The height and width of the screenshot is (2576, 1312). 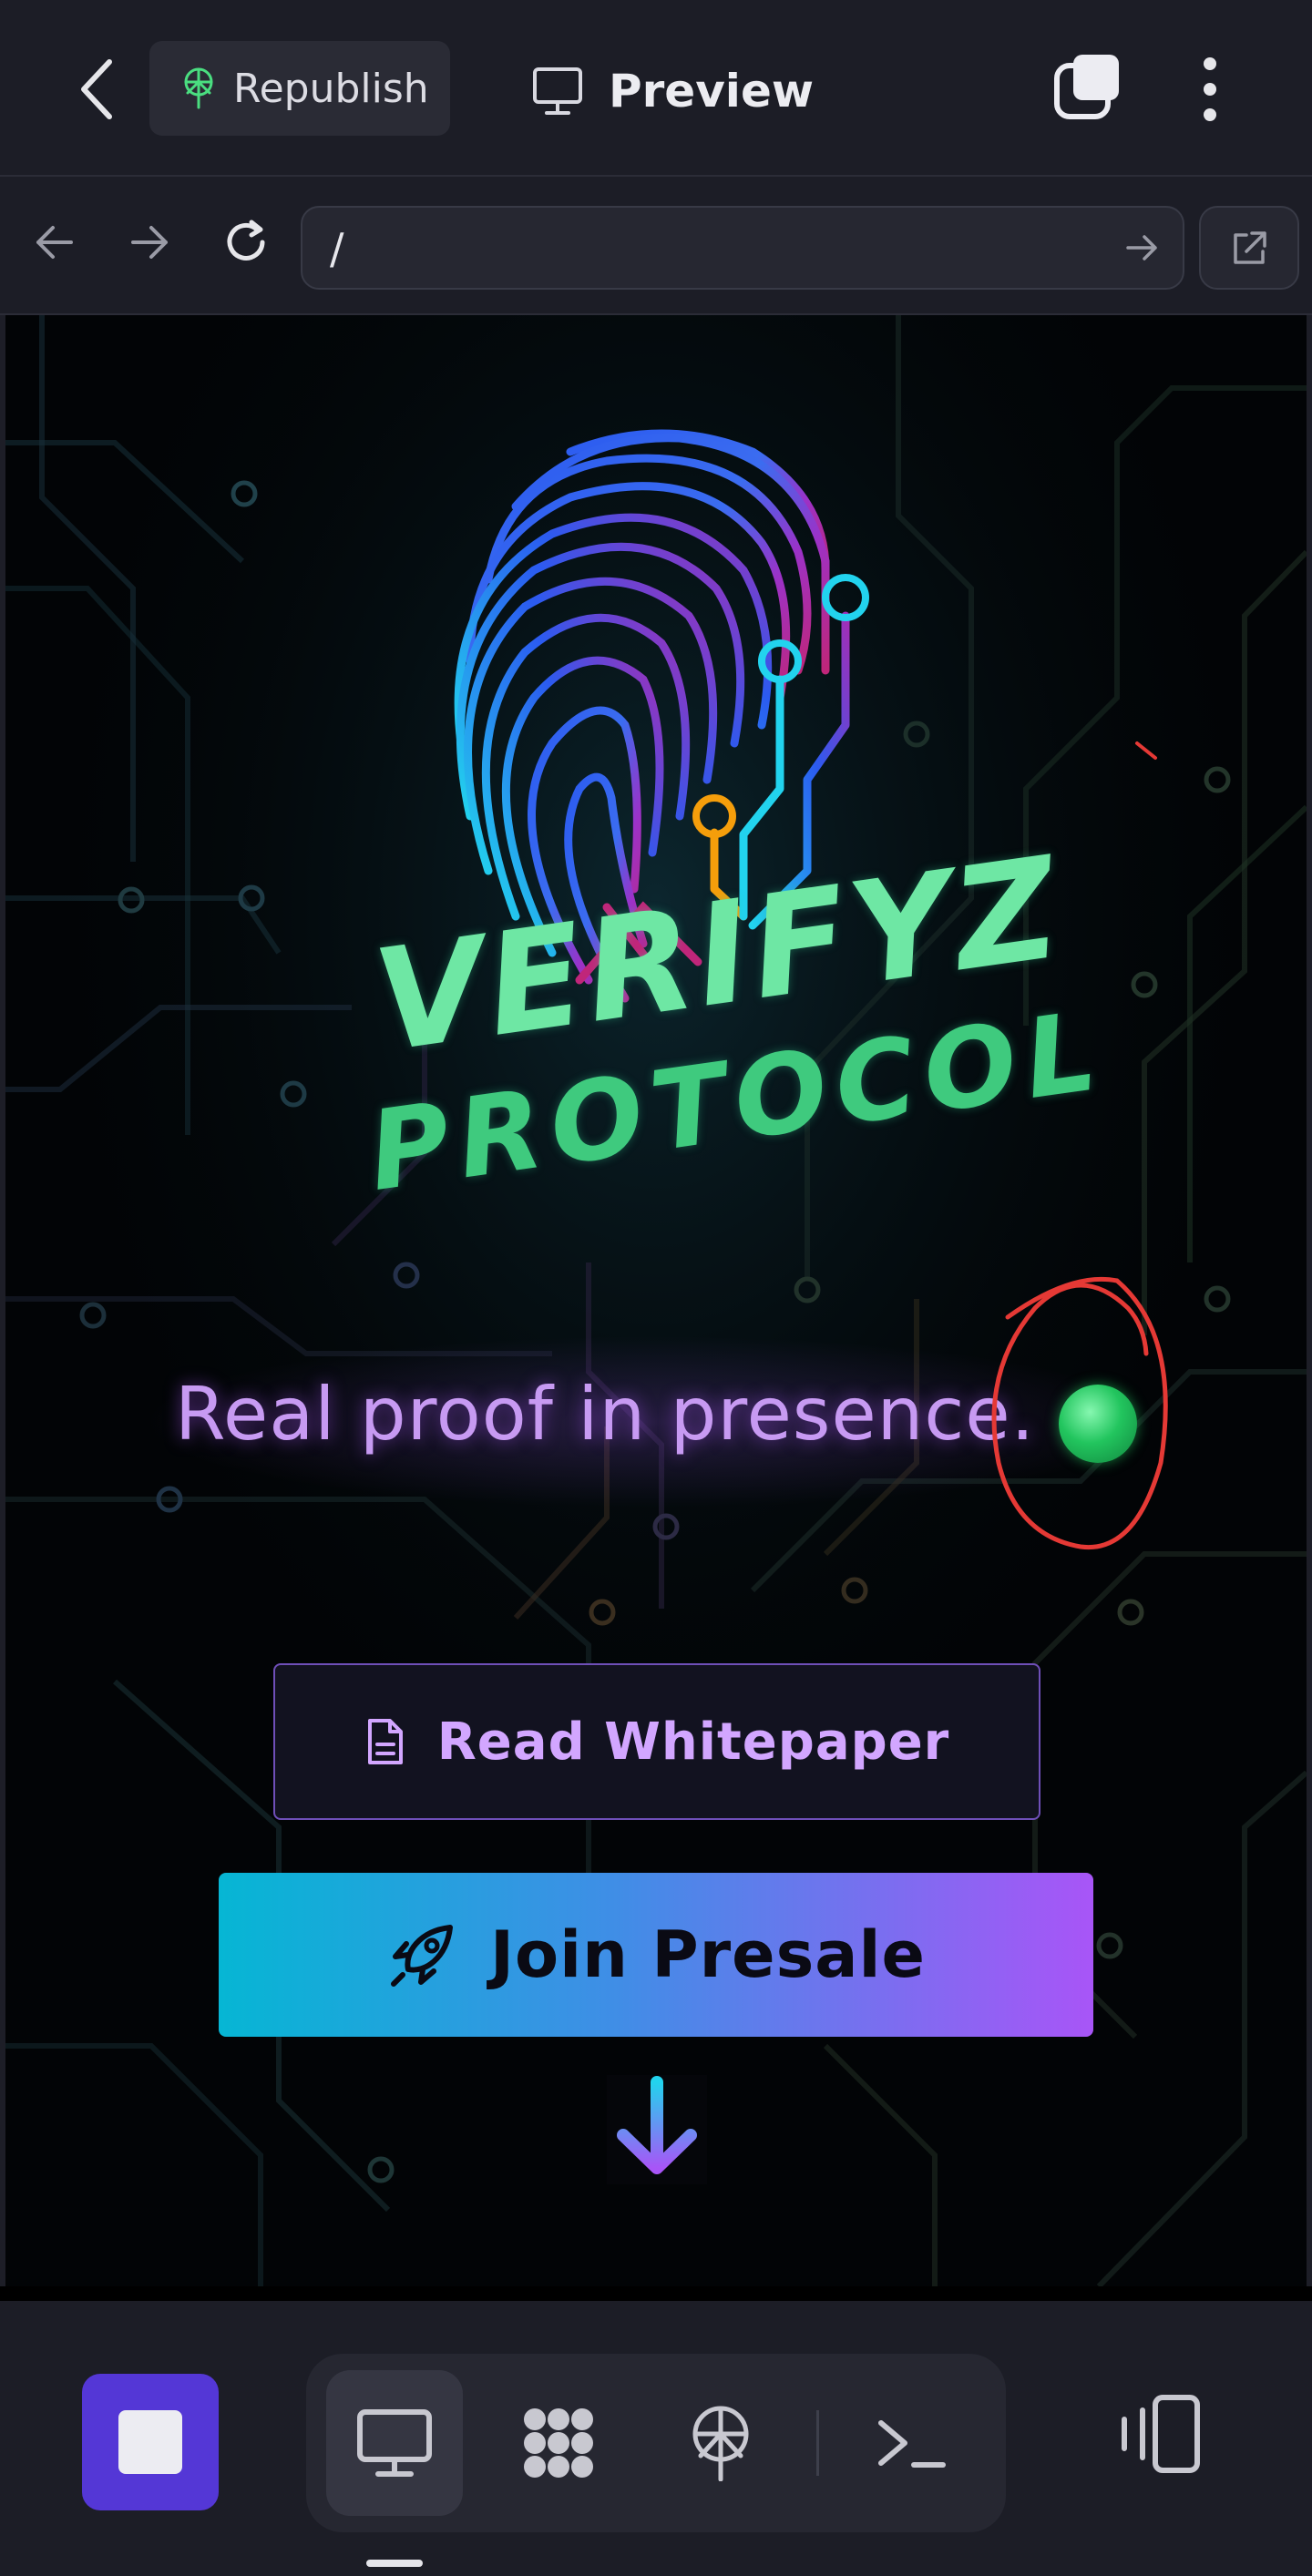 I want to click on more-options-button, so click(x=1210, y=89).